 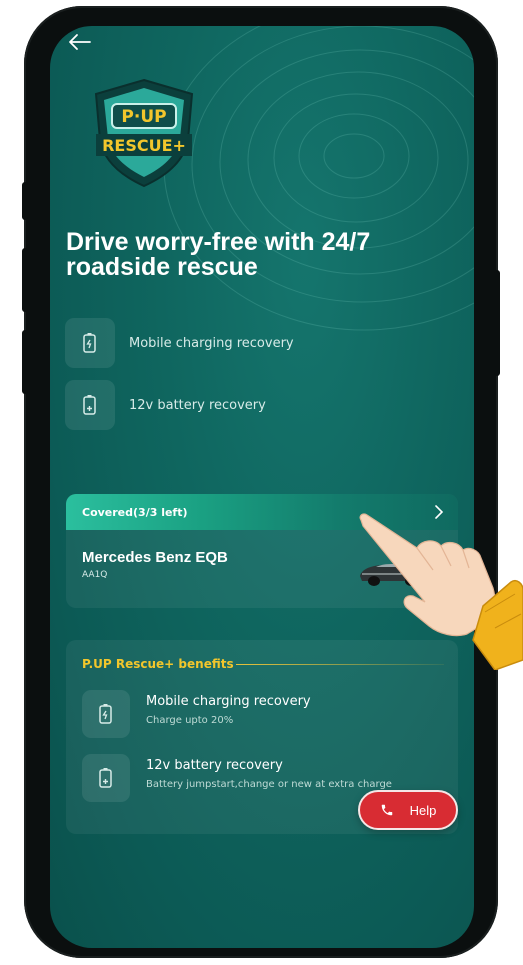 I want to click on phone-volume-up-button, so click(x=25, y=280).